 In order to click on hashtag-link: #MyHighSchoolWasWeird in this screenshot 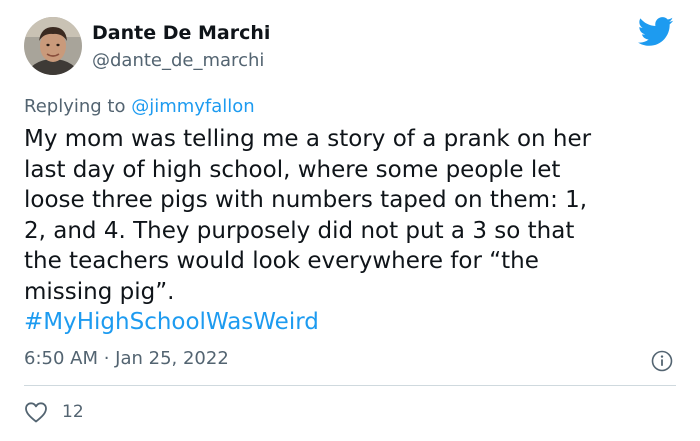, I will do `click(171, 322)`.